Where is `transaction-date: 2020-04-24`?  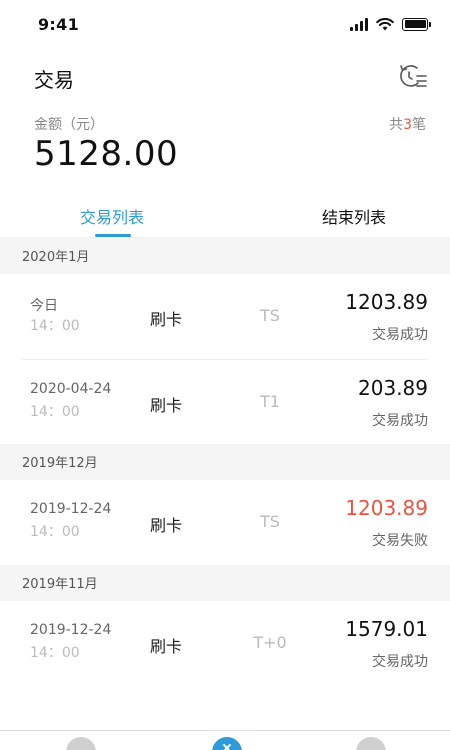
transaction-date: 2020-04-24 is located at coordinates (71, 389).